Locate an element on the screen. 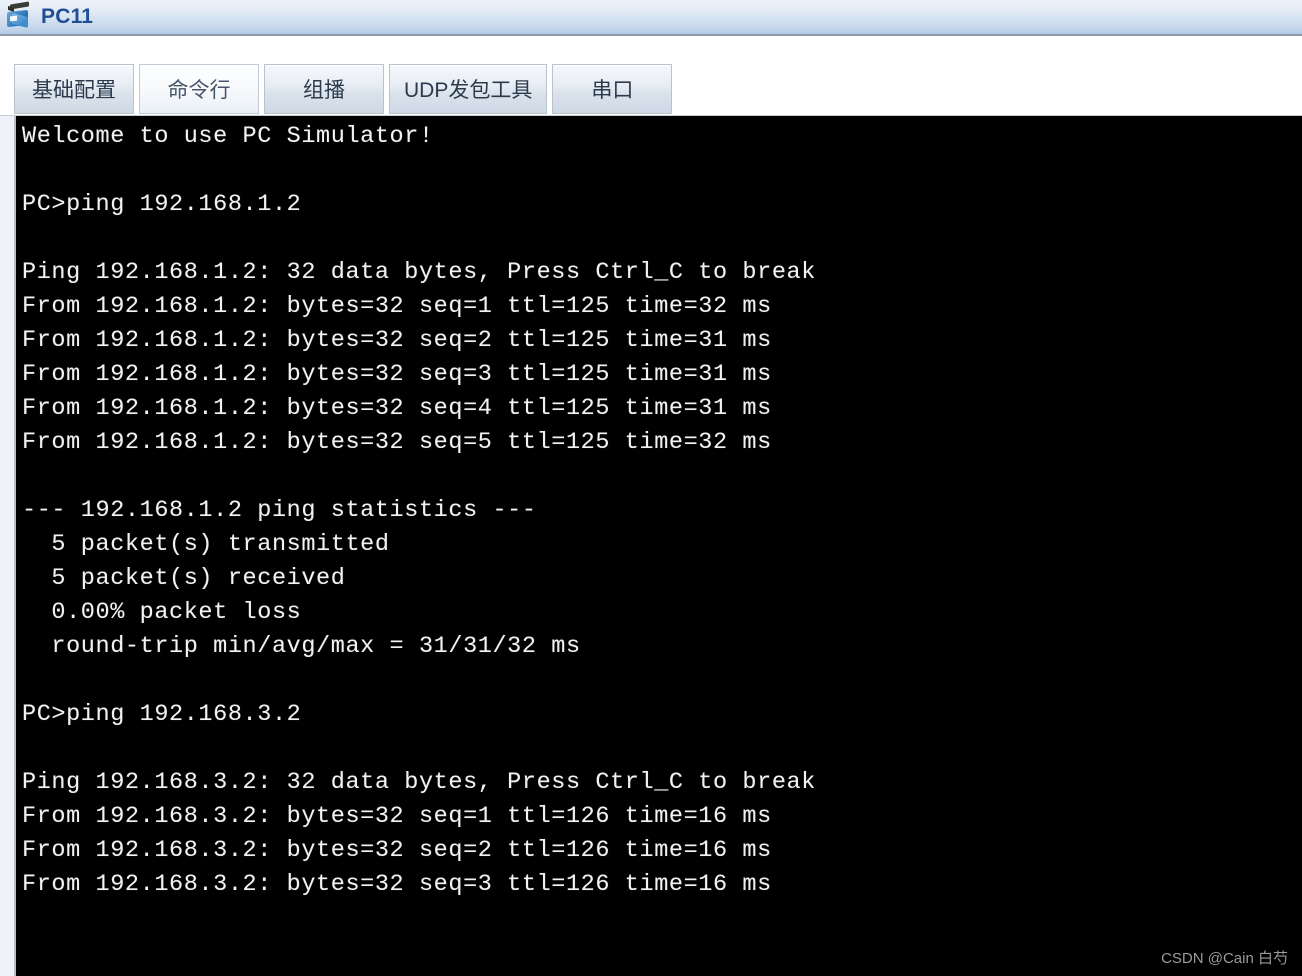 The height and width of the screenshot is (976, 1302). tab-label: 基础配置 is located at coordinates (74, 90).